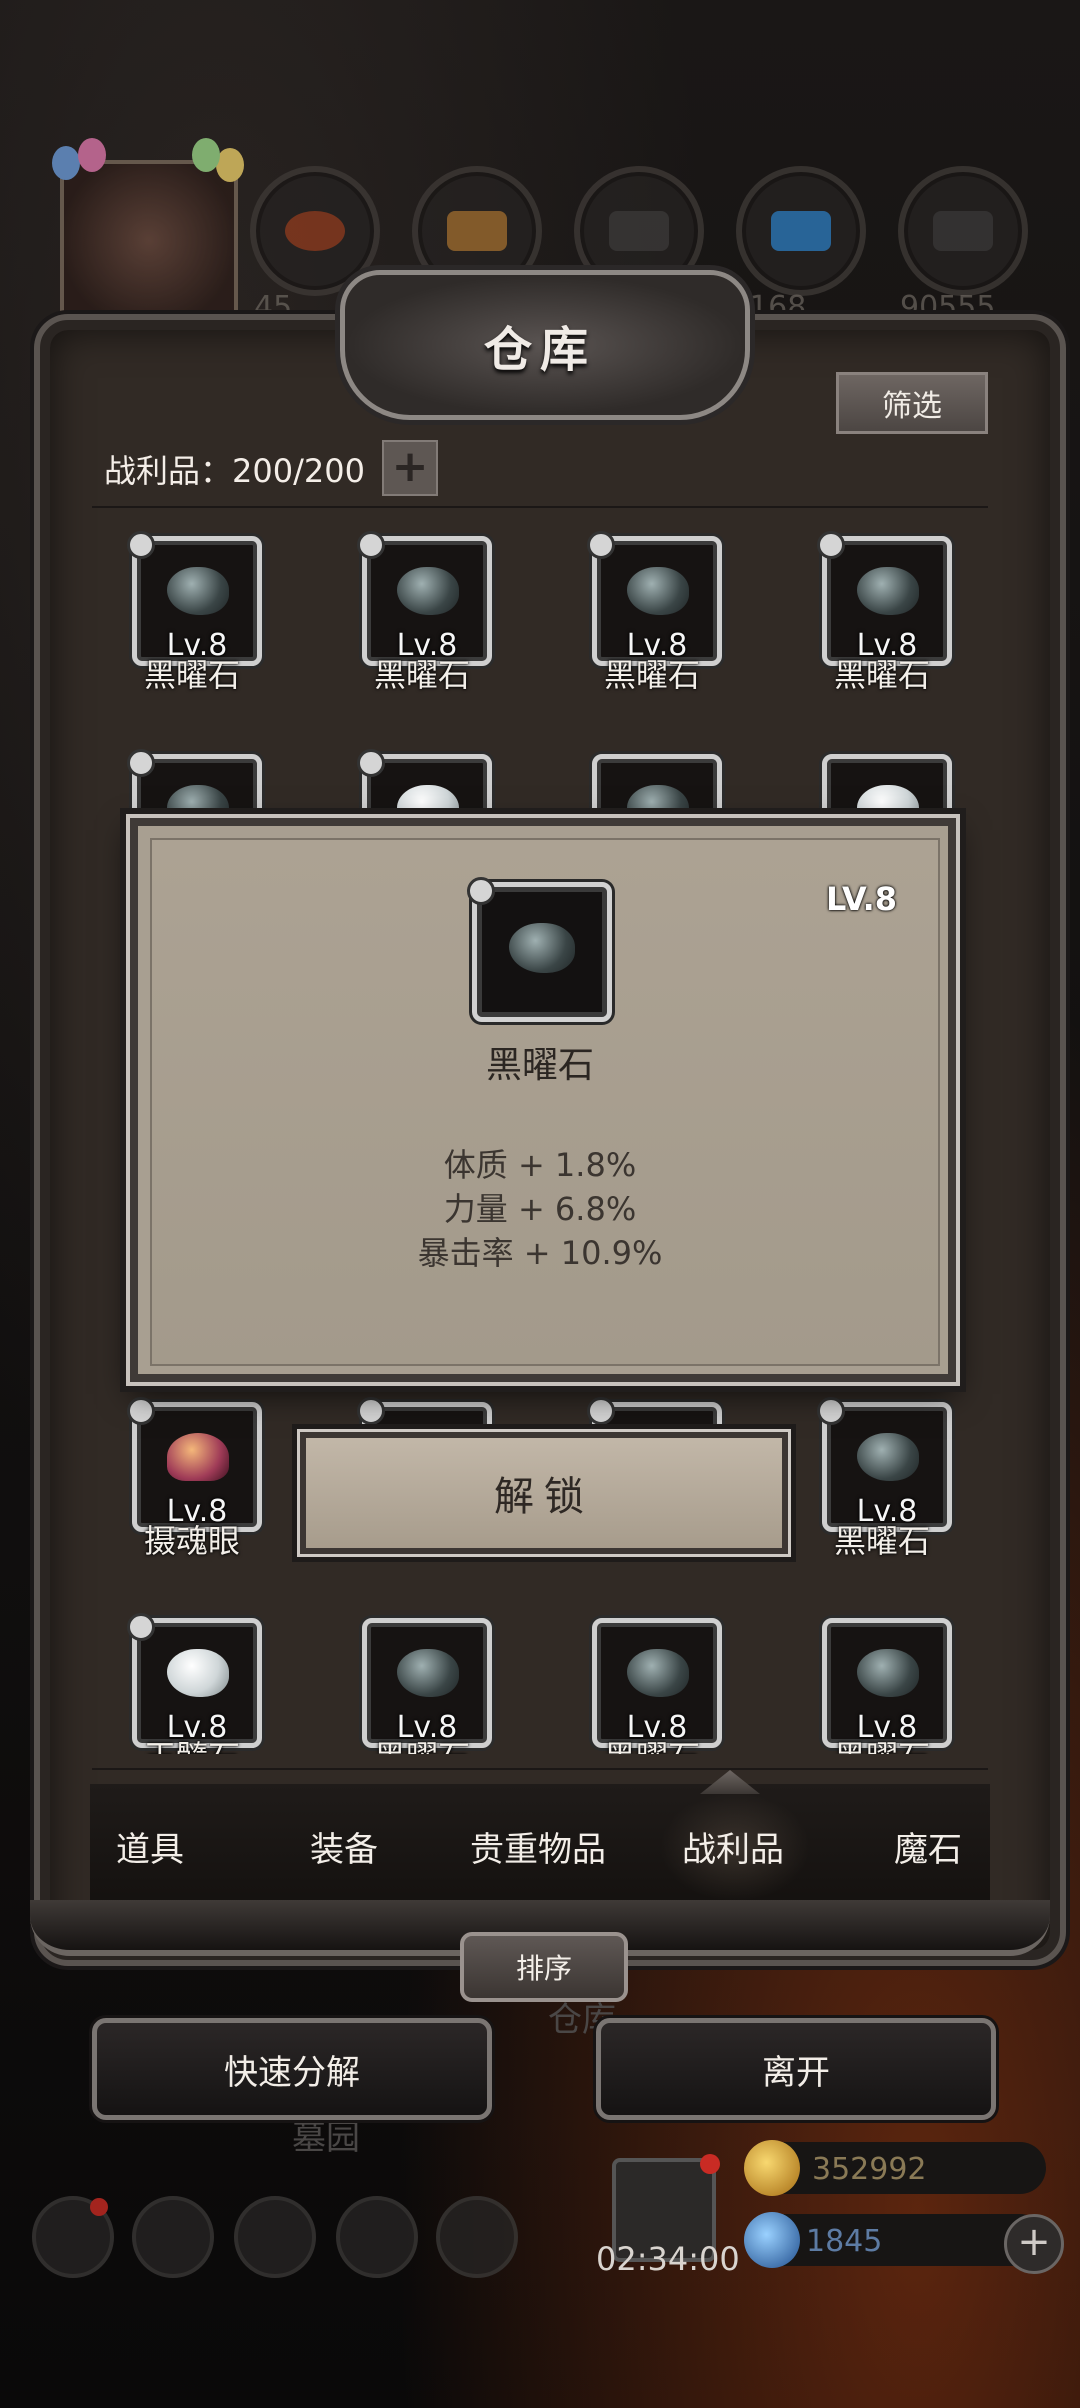 The height and width of the screenshot is (2408, 1080). What do you see at coordinates (173, 2237) in the screenshot?
I see `achievement-icon` at bounding box center [173, 2237].